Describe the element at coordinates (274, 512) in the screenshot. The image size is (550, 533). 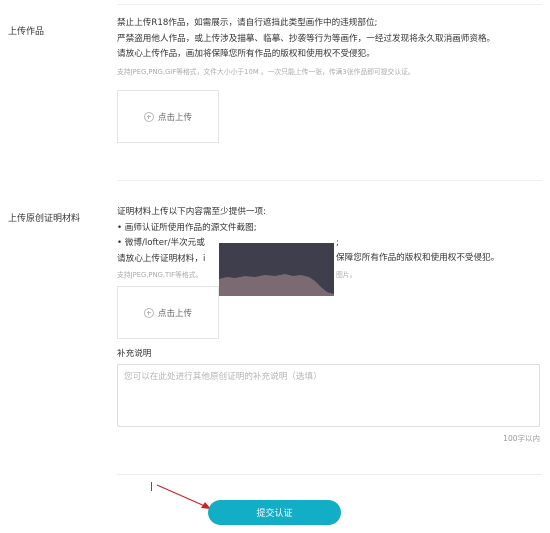
I see `submit-button: 提交认证` at that location.